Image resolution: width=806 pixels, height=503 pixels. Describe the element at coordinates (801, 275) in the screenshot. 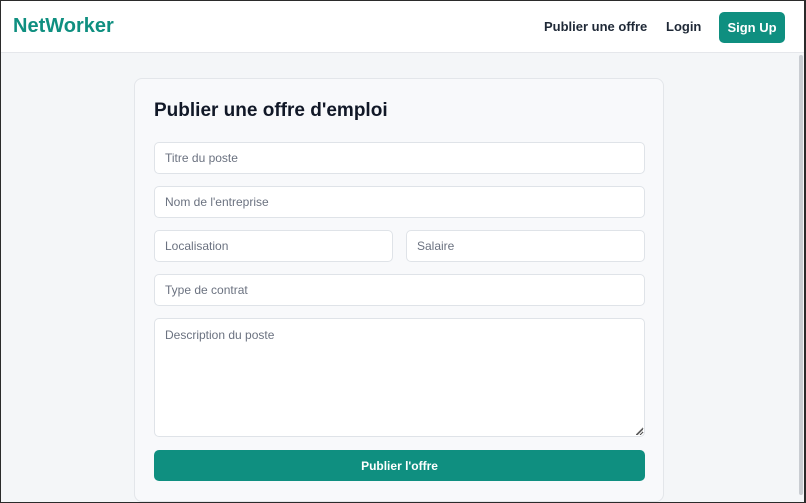

I see `scrollbar-thumb` at that location.